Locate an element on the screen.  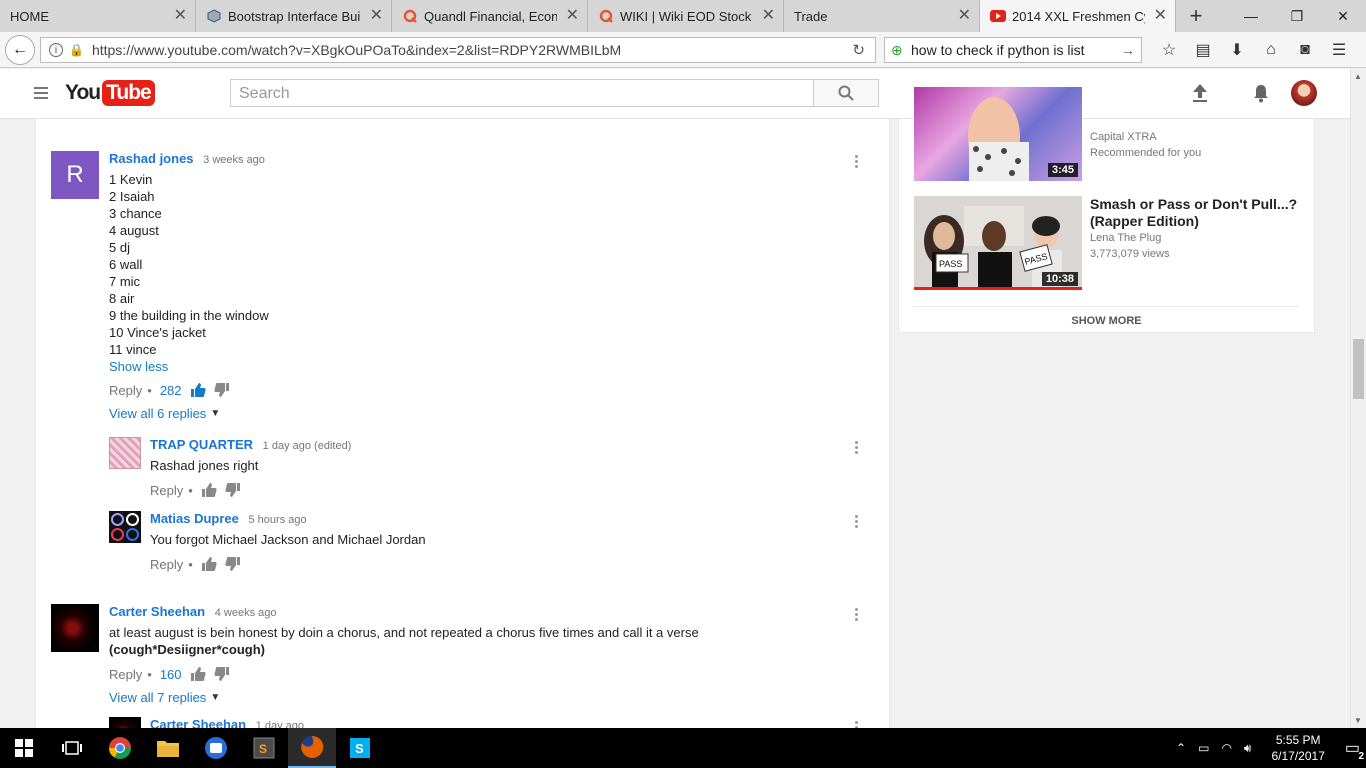
menu-icon: ☰ is located at coordinates (1339, 50).